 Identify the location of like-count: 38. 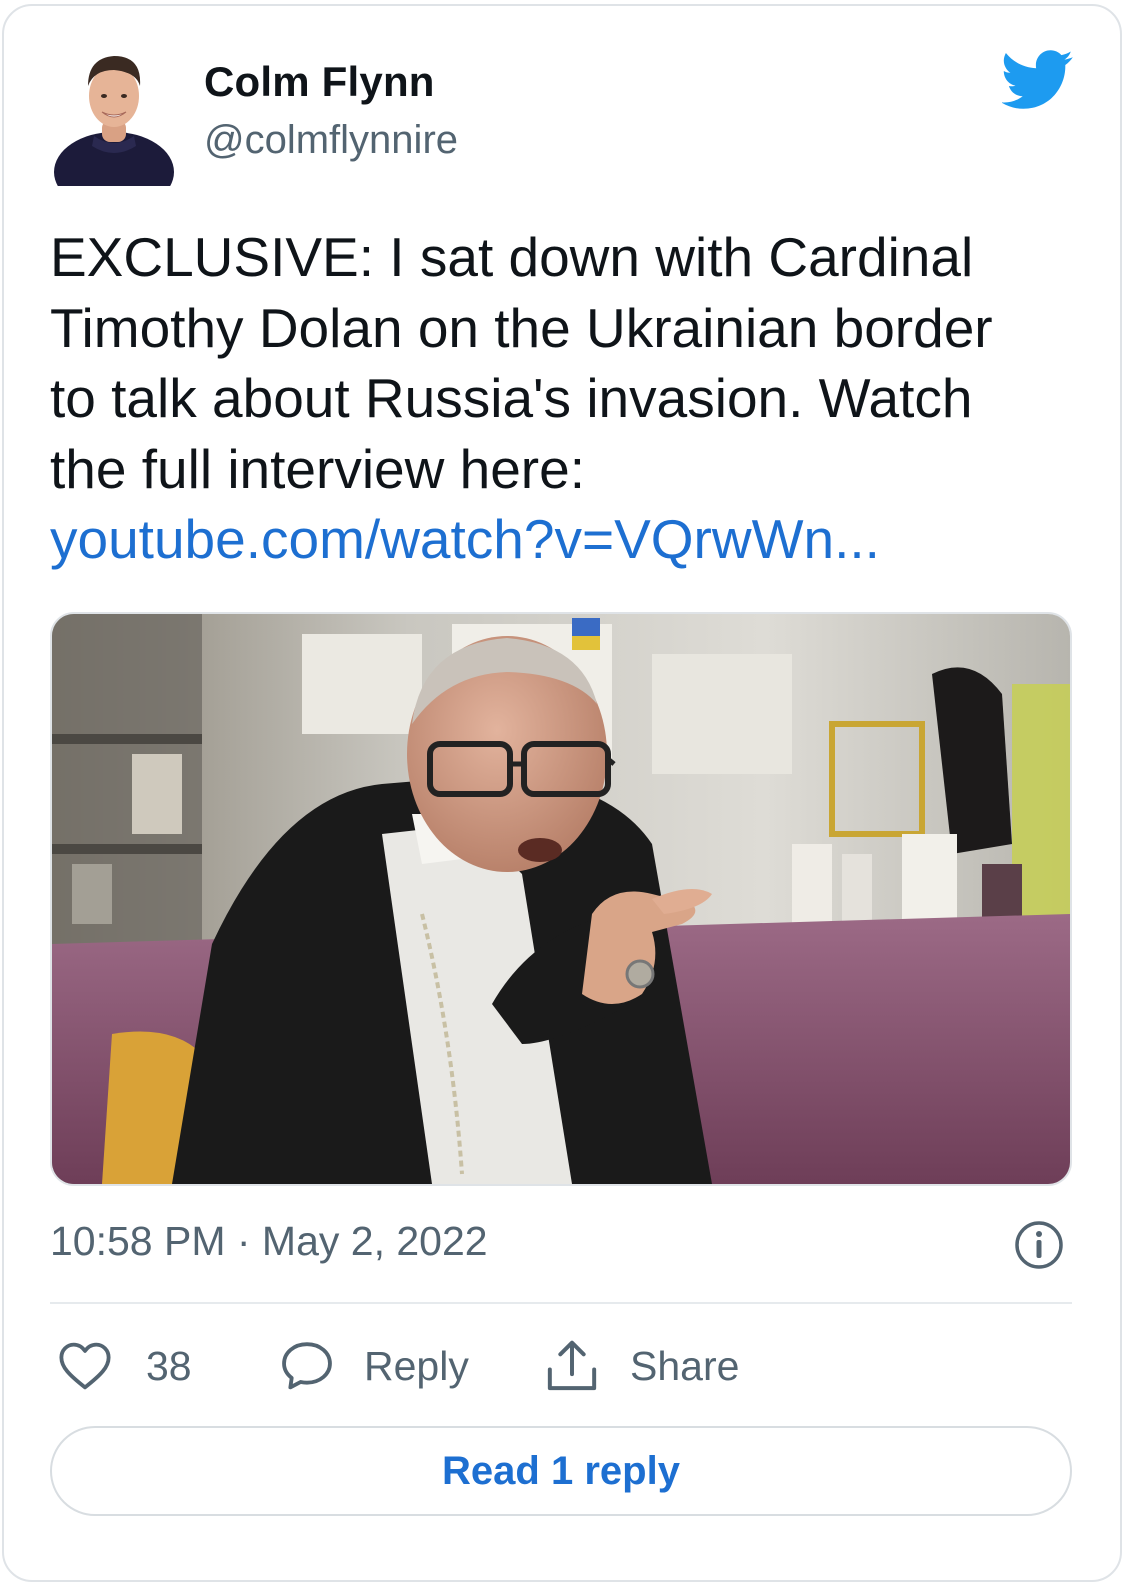
(169, 1365).